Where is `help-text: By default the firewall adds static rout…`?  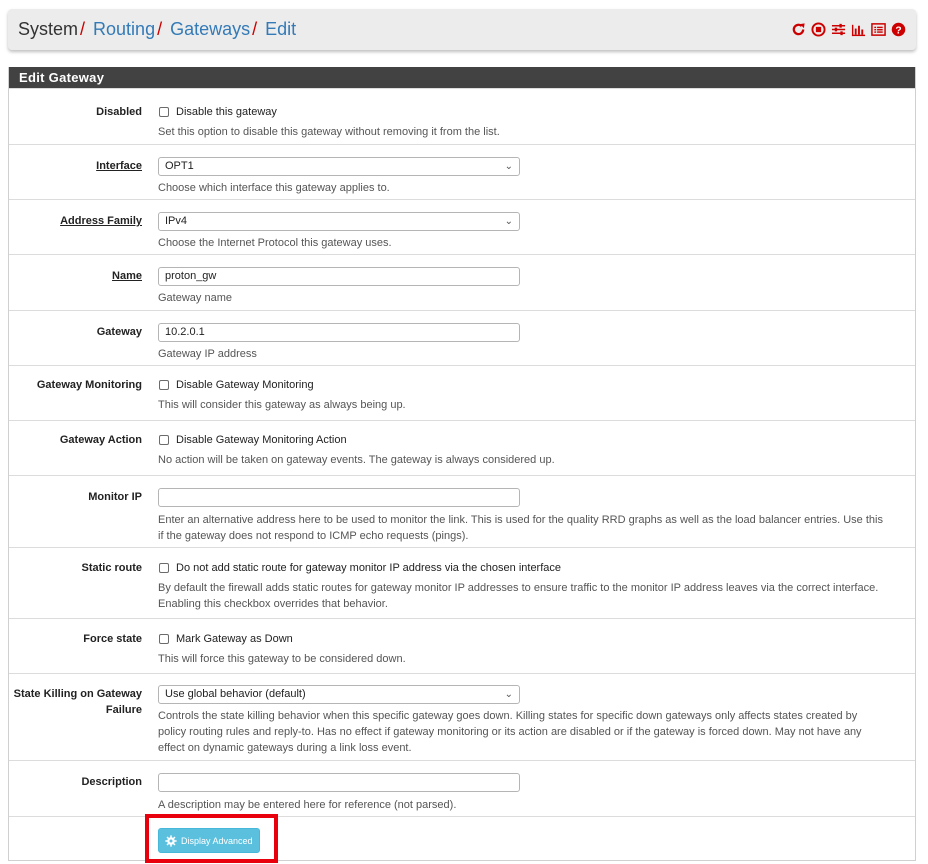
help-text: By default the firewall adds static rout… is located at coordinates (518, 596).